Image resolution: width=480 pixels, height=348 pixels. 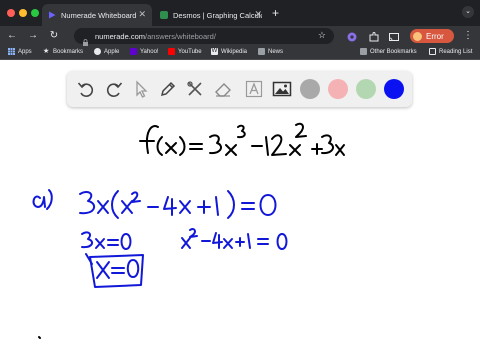 What do you see at coordinates (133, 51) in the screenshot?
I see `yahoo-icon` at bounding box center [133, 51].